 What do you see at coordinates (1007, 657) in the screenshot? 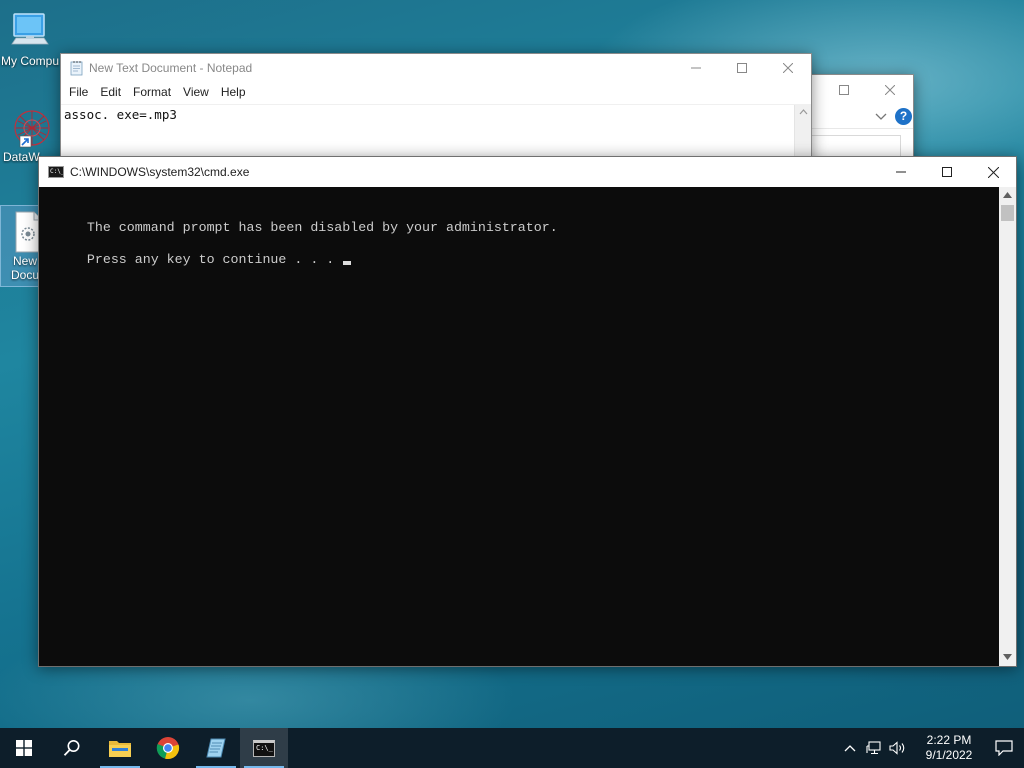
I see `scroll-down-icon` at bounding box center [1007, 657].